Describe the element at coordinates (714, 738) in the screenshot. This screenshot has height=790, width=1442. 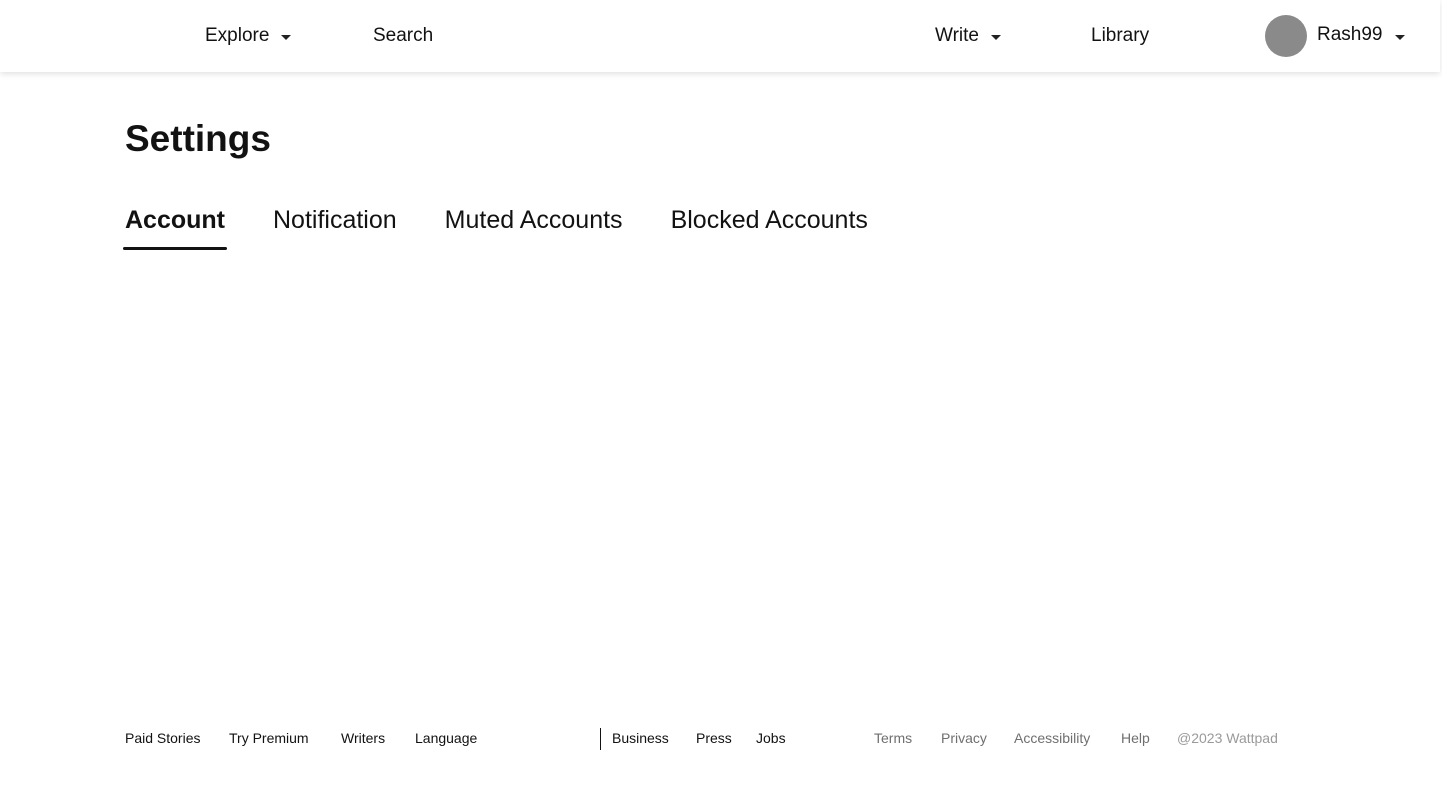
I see `footer-link-press: Press` at that location.